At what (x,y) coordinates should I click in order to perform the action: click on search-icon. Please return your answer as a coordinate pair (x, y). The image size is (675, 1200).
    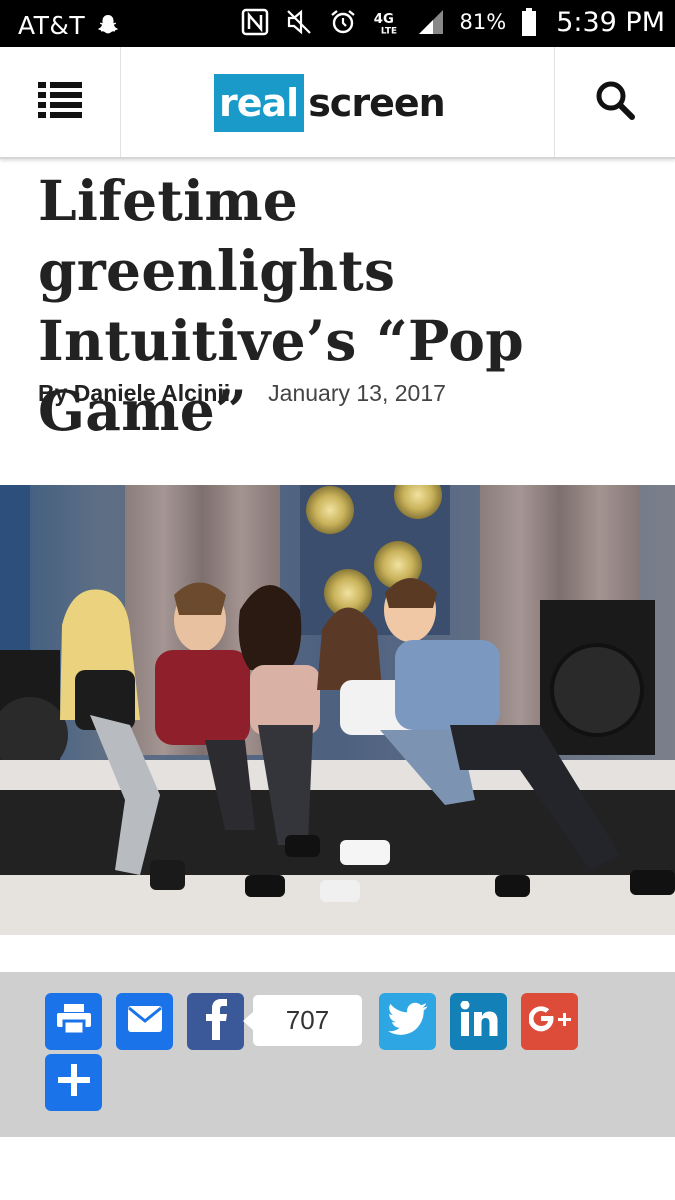
    Looking at the image, I should click on (615, 102).